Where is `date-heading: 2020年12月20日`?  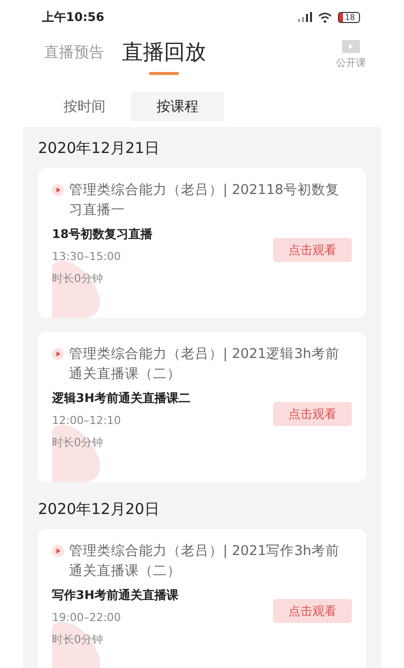 date-heading: 2020年12月20日 is located at coordinates (99, 509).